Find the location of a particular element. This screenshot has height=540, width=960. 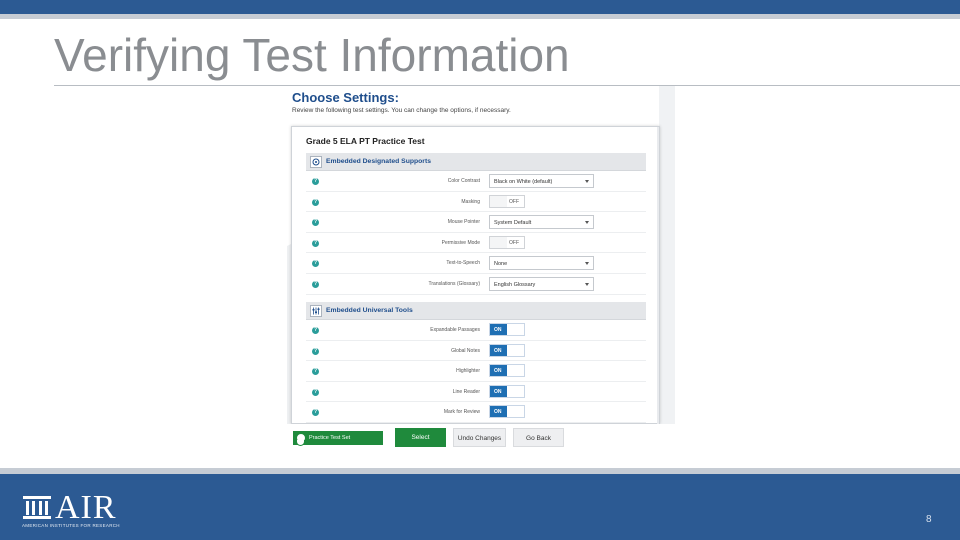

translations-select: English Glossary is located at coordinates (541, 284).